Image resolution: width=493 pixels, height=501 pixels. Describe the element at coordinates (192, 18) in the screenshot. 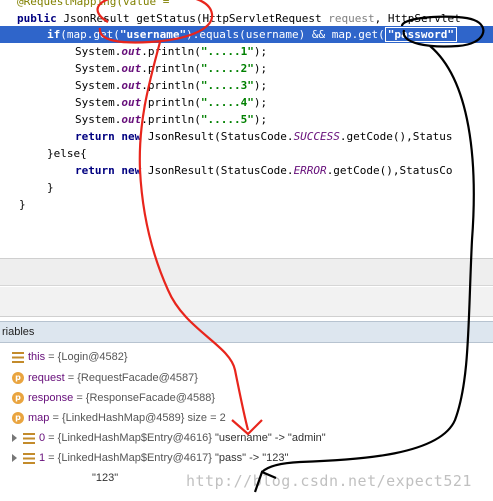

I see `code-text: JsonResult getStatus(HttpServletRequest` at that location.